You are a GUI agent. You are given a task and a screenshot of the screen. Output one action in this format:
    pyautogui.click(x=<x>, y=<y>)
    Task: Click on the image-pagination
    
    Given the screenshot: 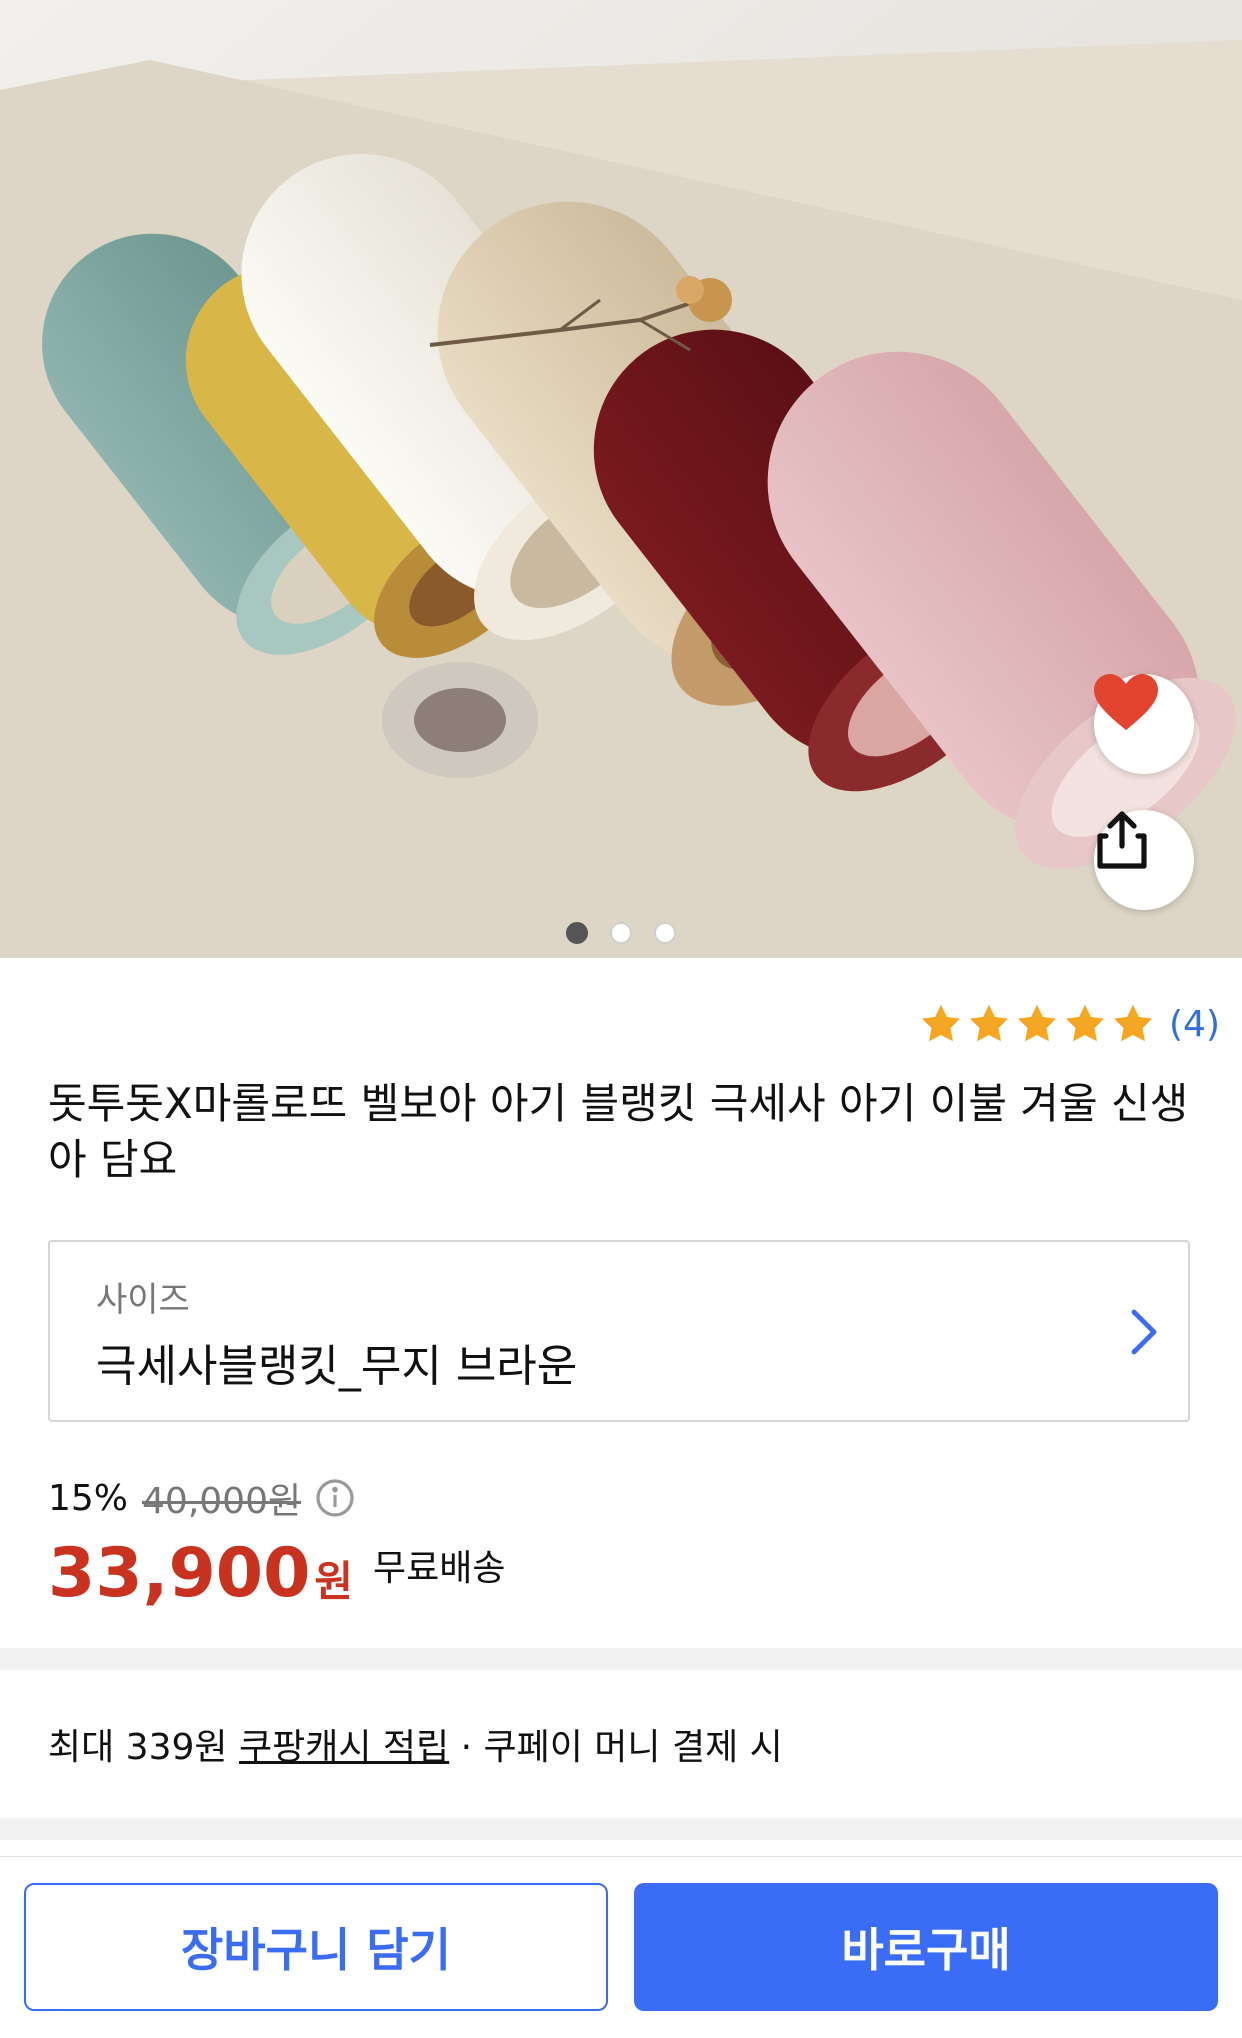 What is the action you would take?
    pyautogui.click(x=621, y=933)
    